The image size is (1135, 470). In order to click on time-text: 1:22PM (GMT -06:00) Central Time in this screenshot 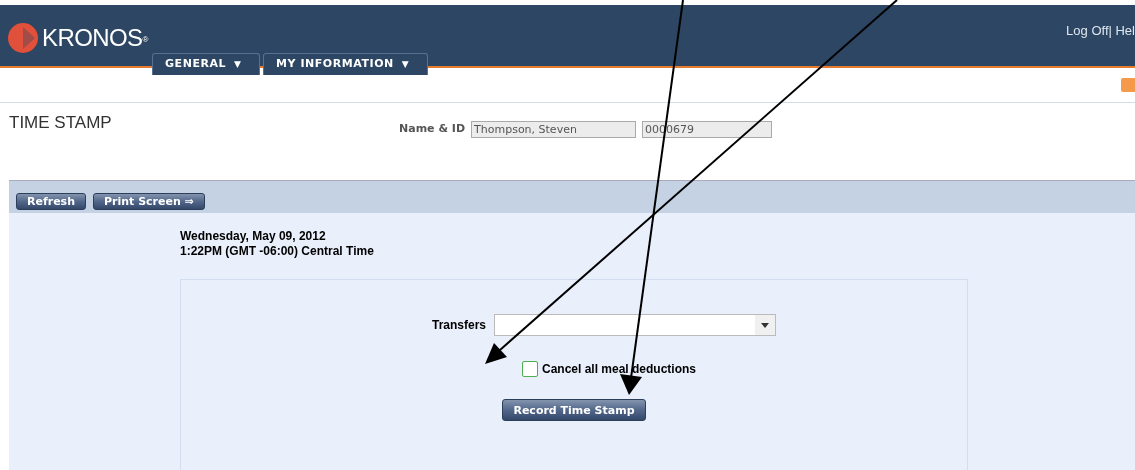, I will do `click(277, 251)`.